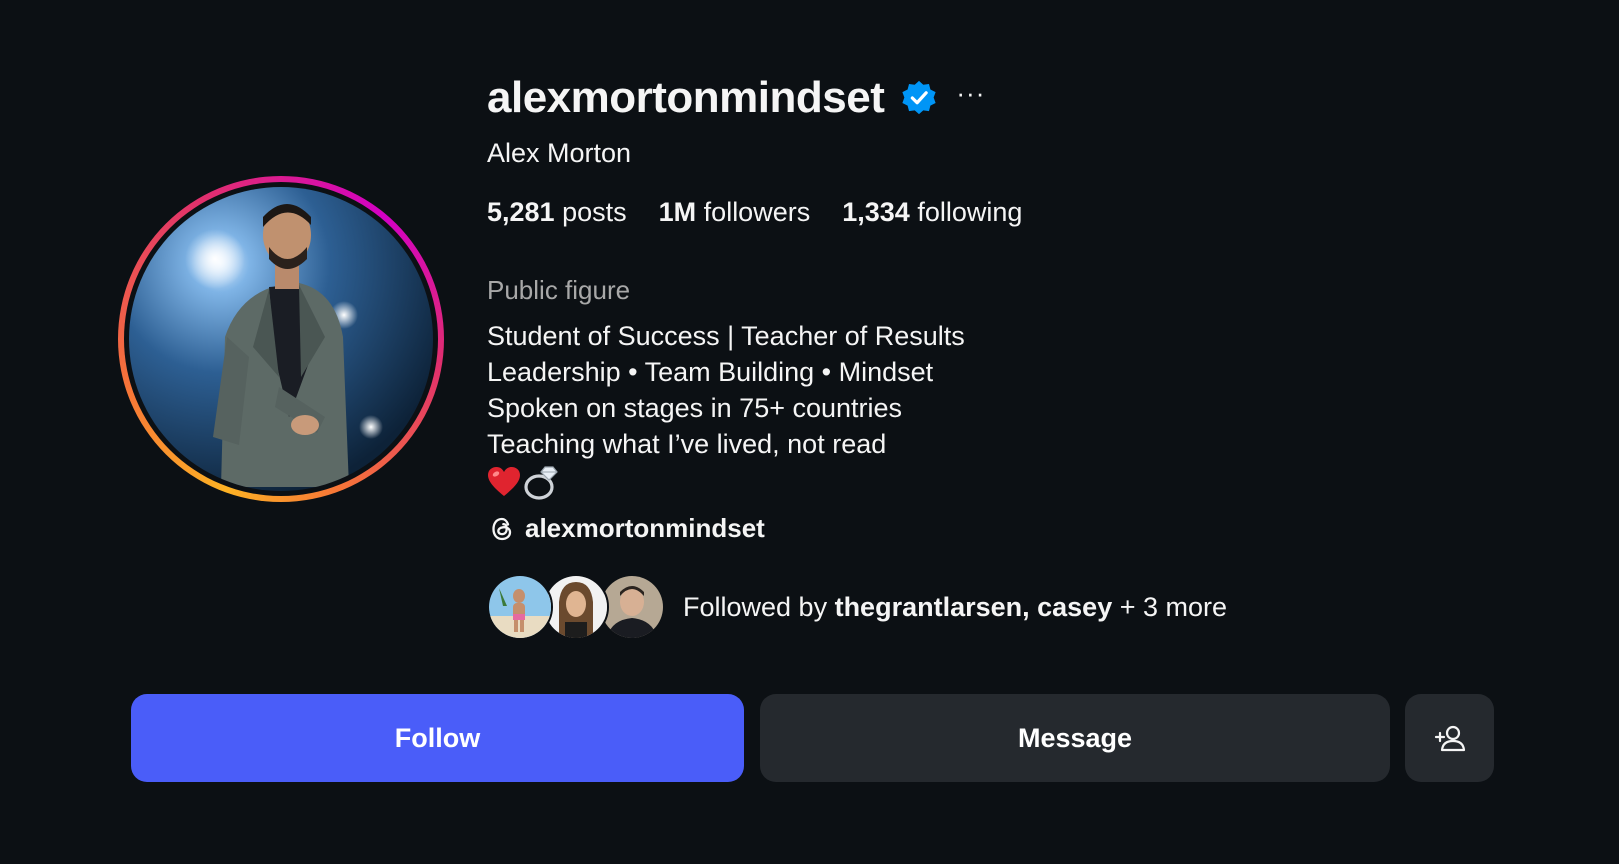 The height and width of the screenshot is (864, 1619). Describe the element at coordinates (559, 153) in the screenshot. I see `full-name: Alex Morton` at that location.